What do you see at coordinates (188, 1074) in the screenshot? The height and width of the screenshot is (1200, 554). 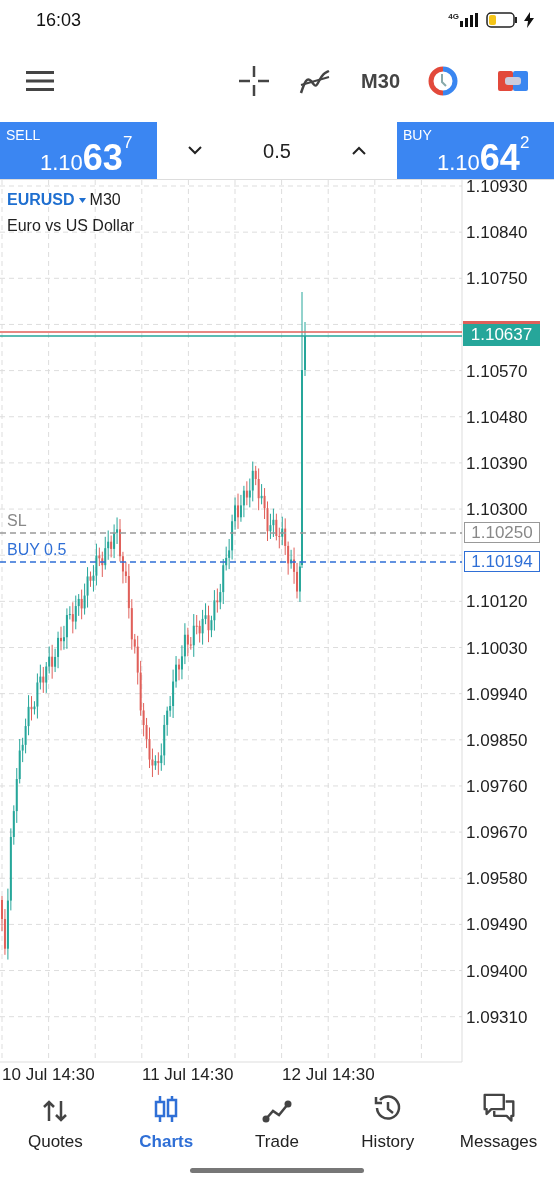 I see `time-axis-label: 11 Jul 14:30` at bounding box center [188, 1074].